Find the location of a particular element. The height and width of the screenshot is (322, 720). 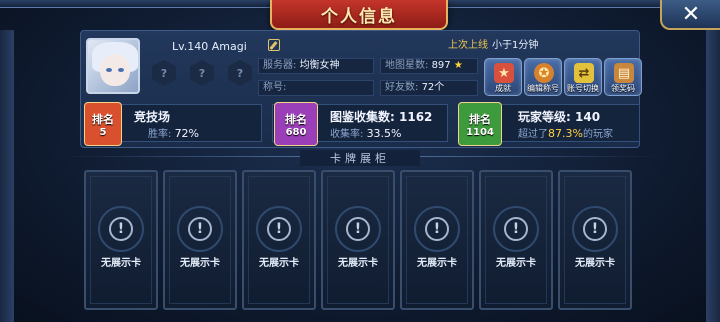

title-medal-icon: ✪ is located at coordinates (544, 73).